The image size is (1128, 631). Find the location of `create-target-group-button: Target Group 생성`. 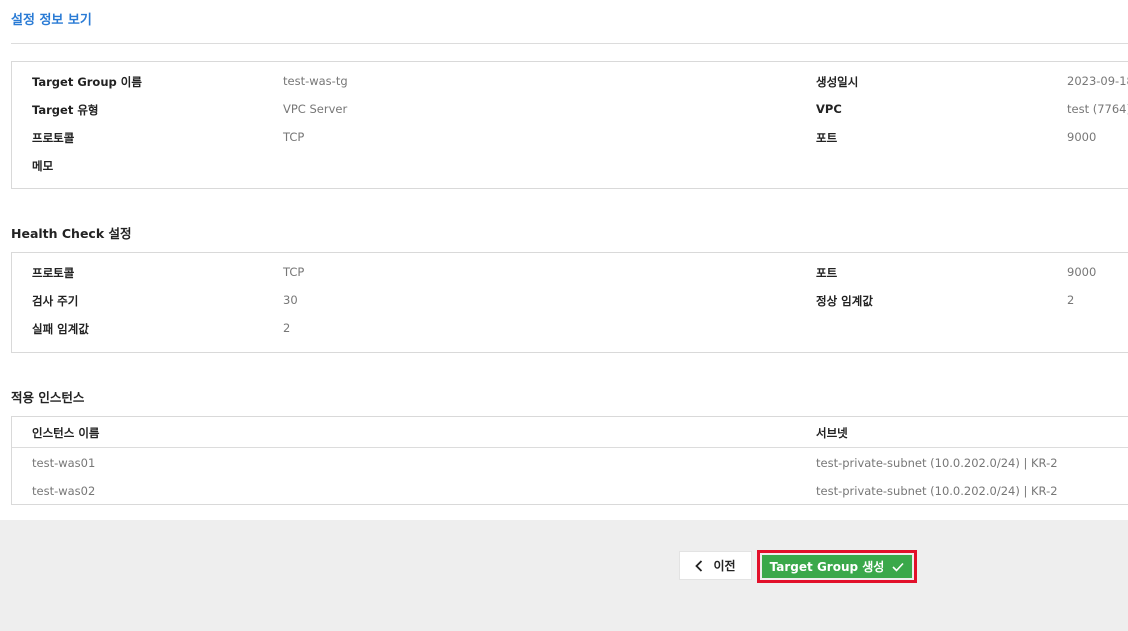

create-target-group-button: Target Group 생성 is located at coordinates (837, 566).